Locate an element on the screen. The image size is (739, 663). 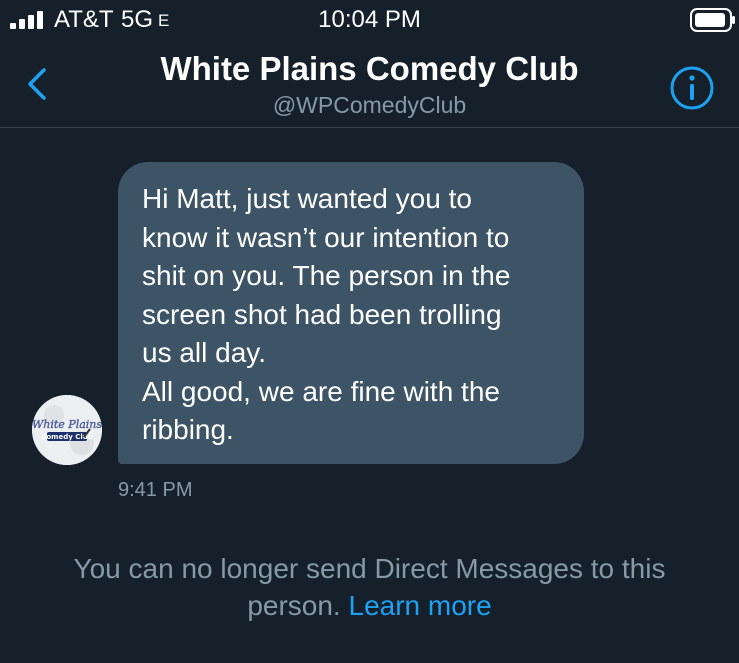
conversation-title: White Plains Comedy Club is located at coordinates (369, 68).